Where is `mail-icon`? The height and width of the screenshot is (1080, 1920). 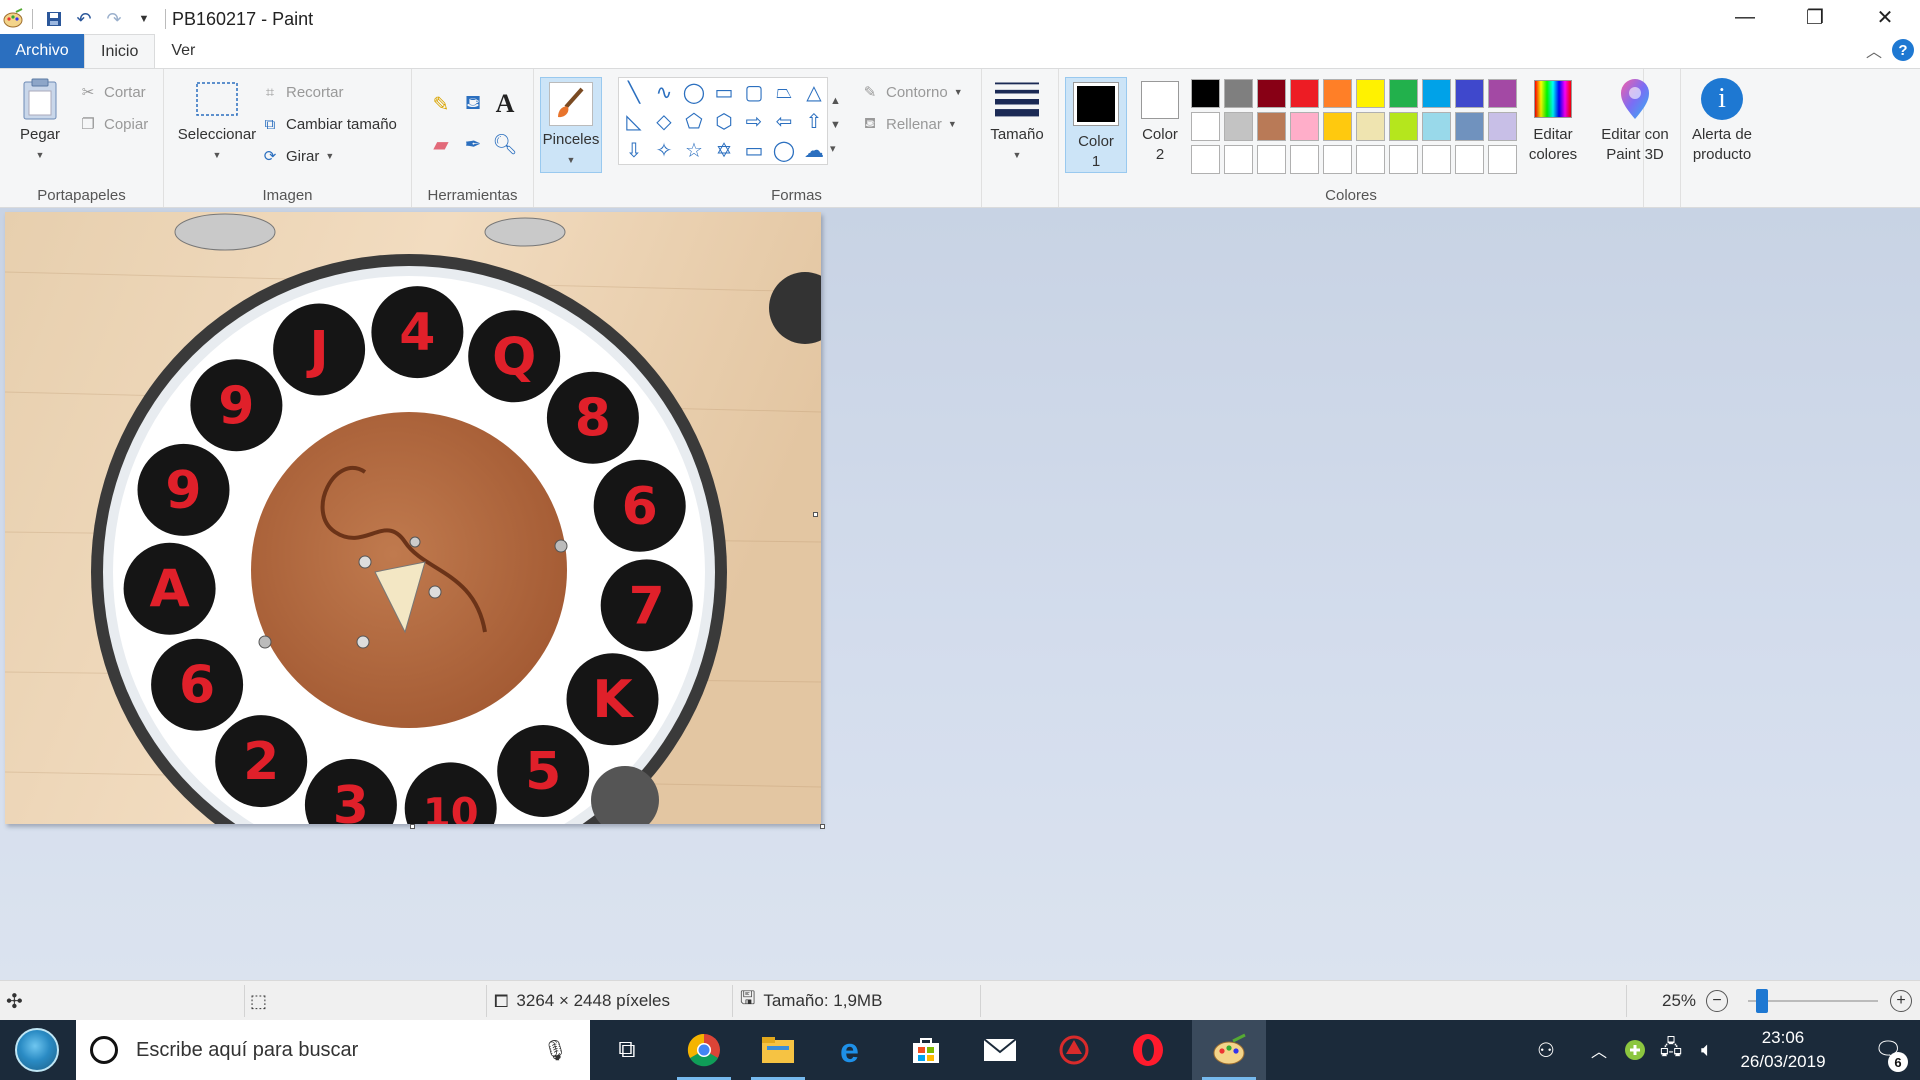 mail-icon is located at coordinates (1000, 1050).